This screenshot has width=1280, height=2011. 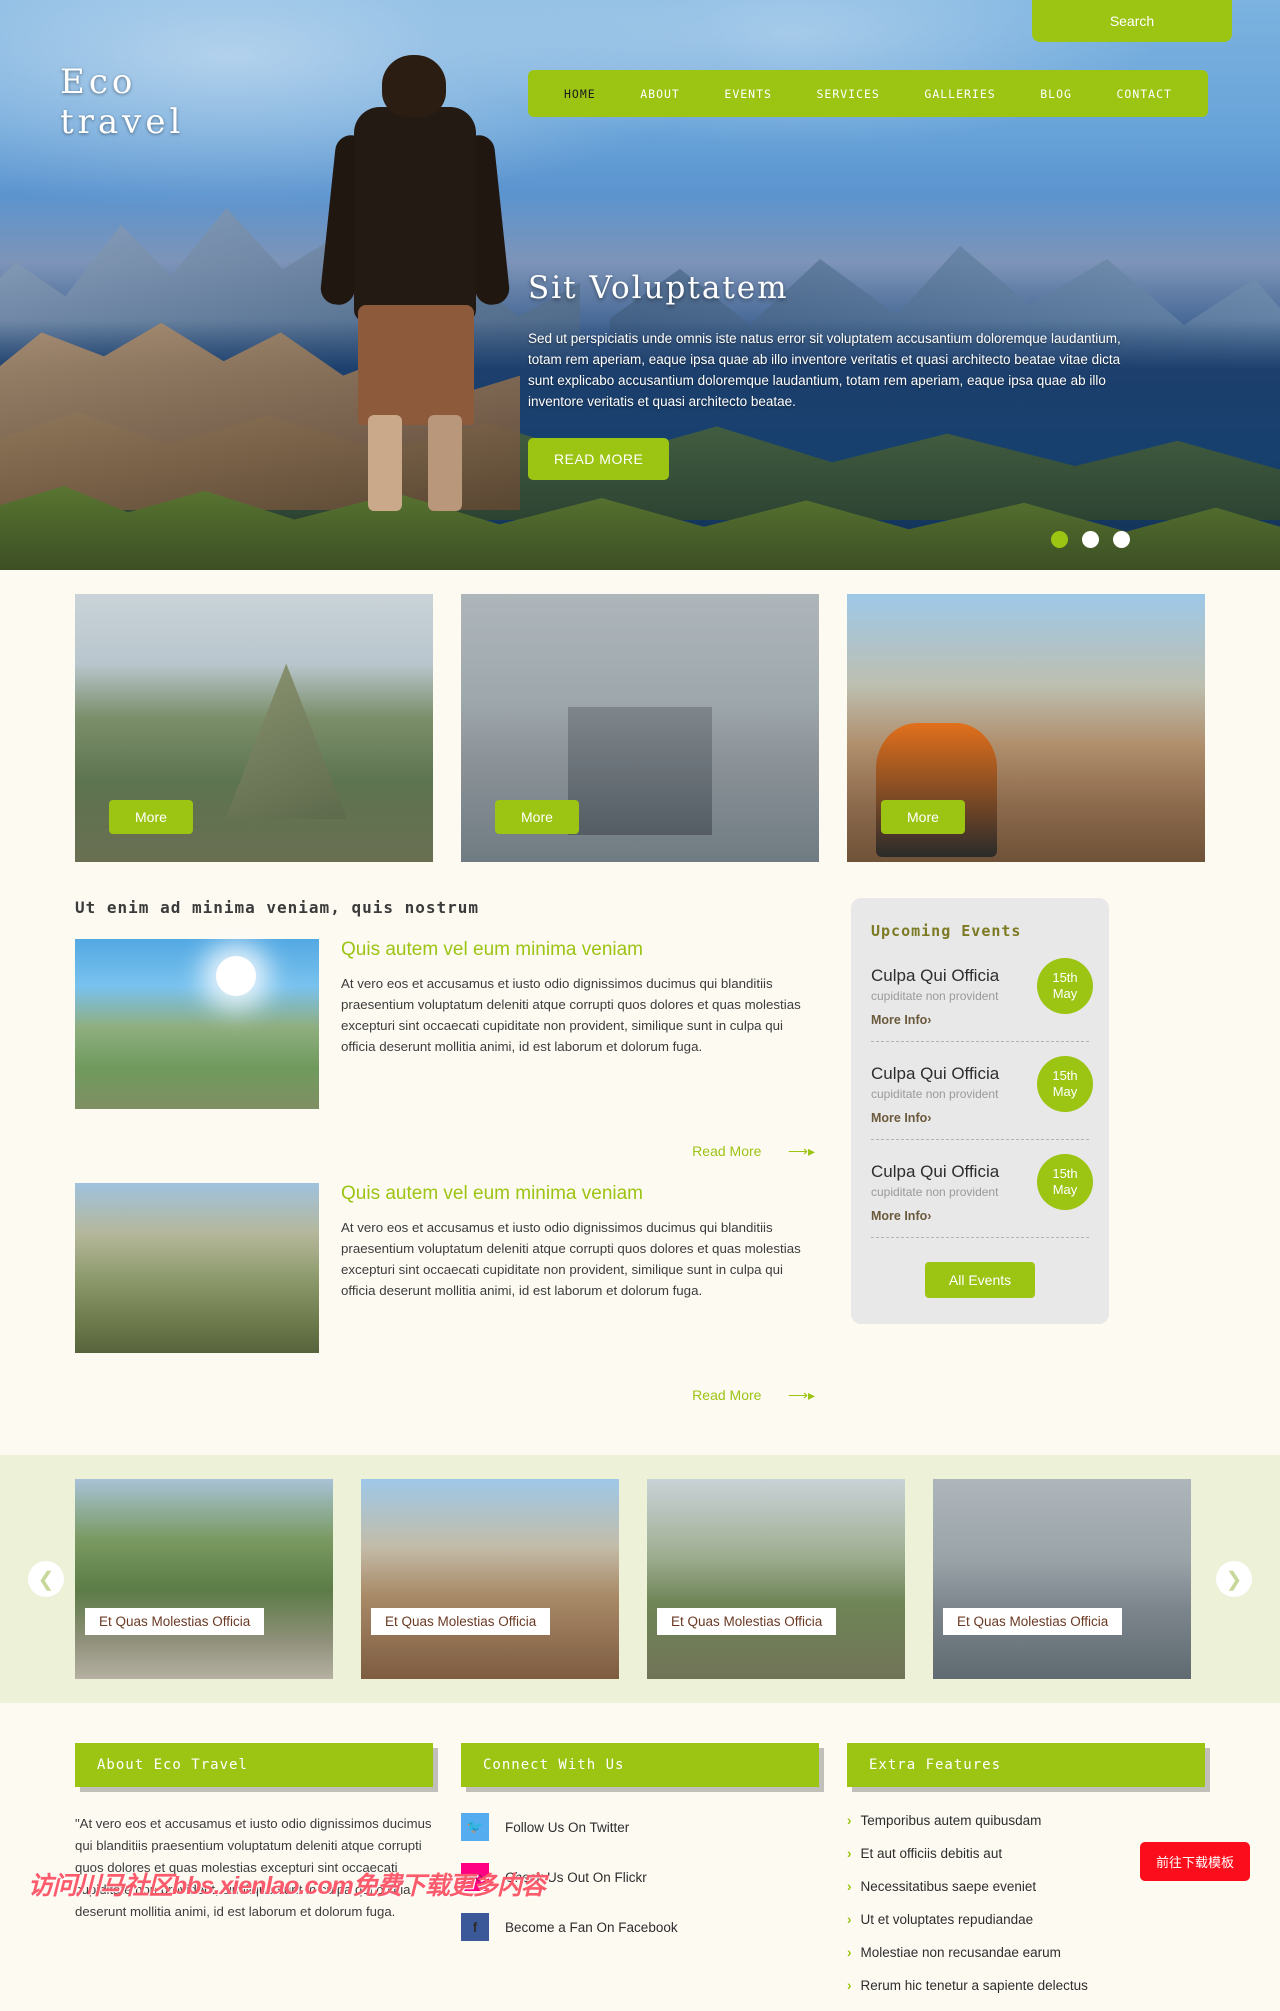 What do you see at coordinates (591, 1927) in the screenshot?
I see `social-link-label: Become a Fan On Facebook` at bounding box center [591, 1927].